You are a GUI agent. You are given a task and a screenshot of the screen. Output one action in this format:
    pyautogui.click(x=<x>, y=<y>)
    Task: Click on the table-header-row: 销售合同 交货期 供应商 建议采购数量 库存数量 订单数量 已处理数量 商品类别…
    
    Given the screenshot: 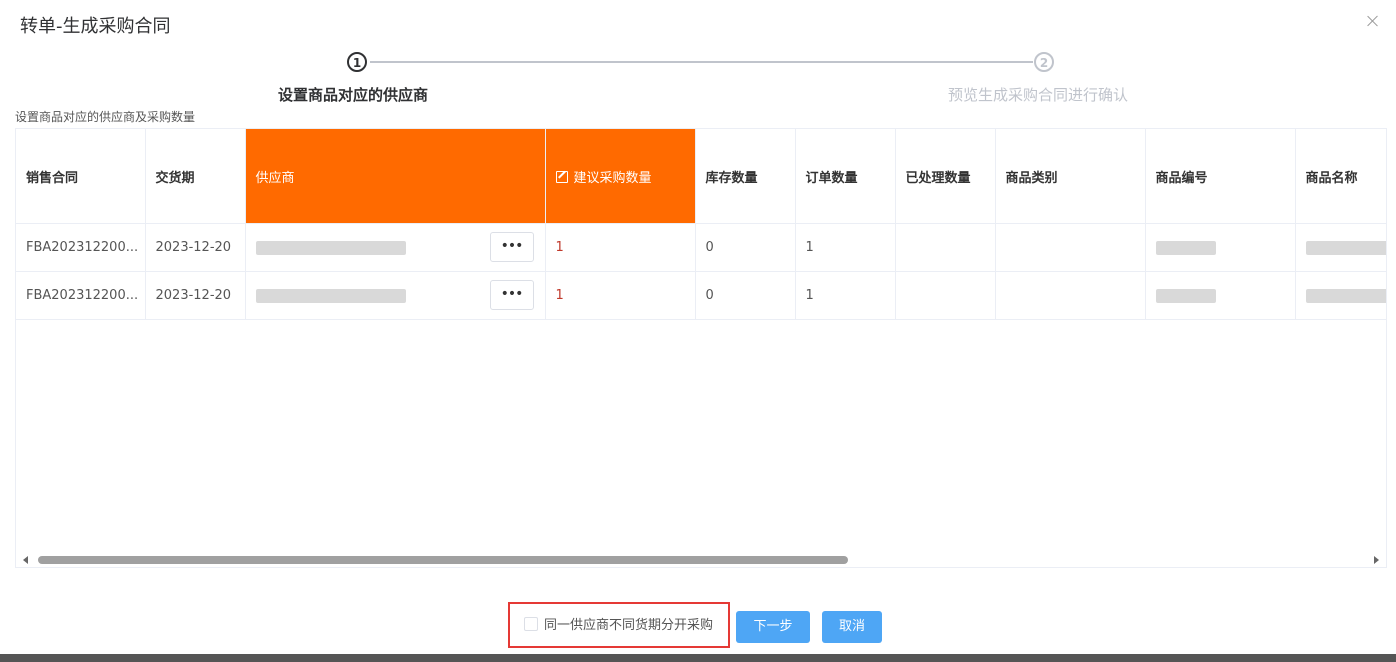 What is the action you would take?
    pyautogui.click(x=701, y=176)
    